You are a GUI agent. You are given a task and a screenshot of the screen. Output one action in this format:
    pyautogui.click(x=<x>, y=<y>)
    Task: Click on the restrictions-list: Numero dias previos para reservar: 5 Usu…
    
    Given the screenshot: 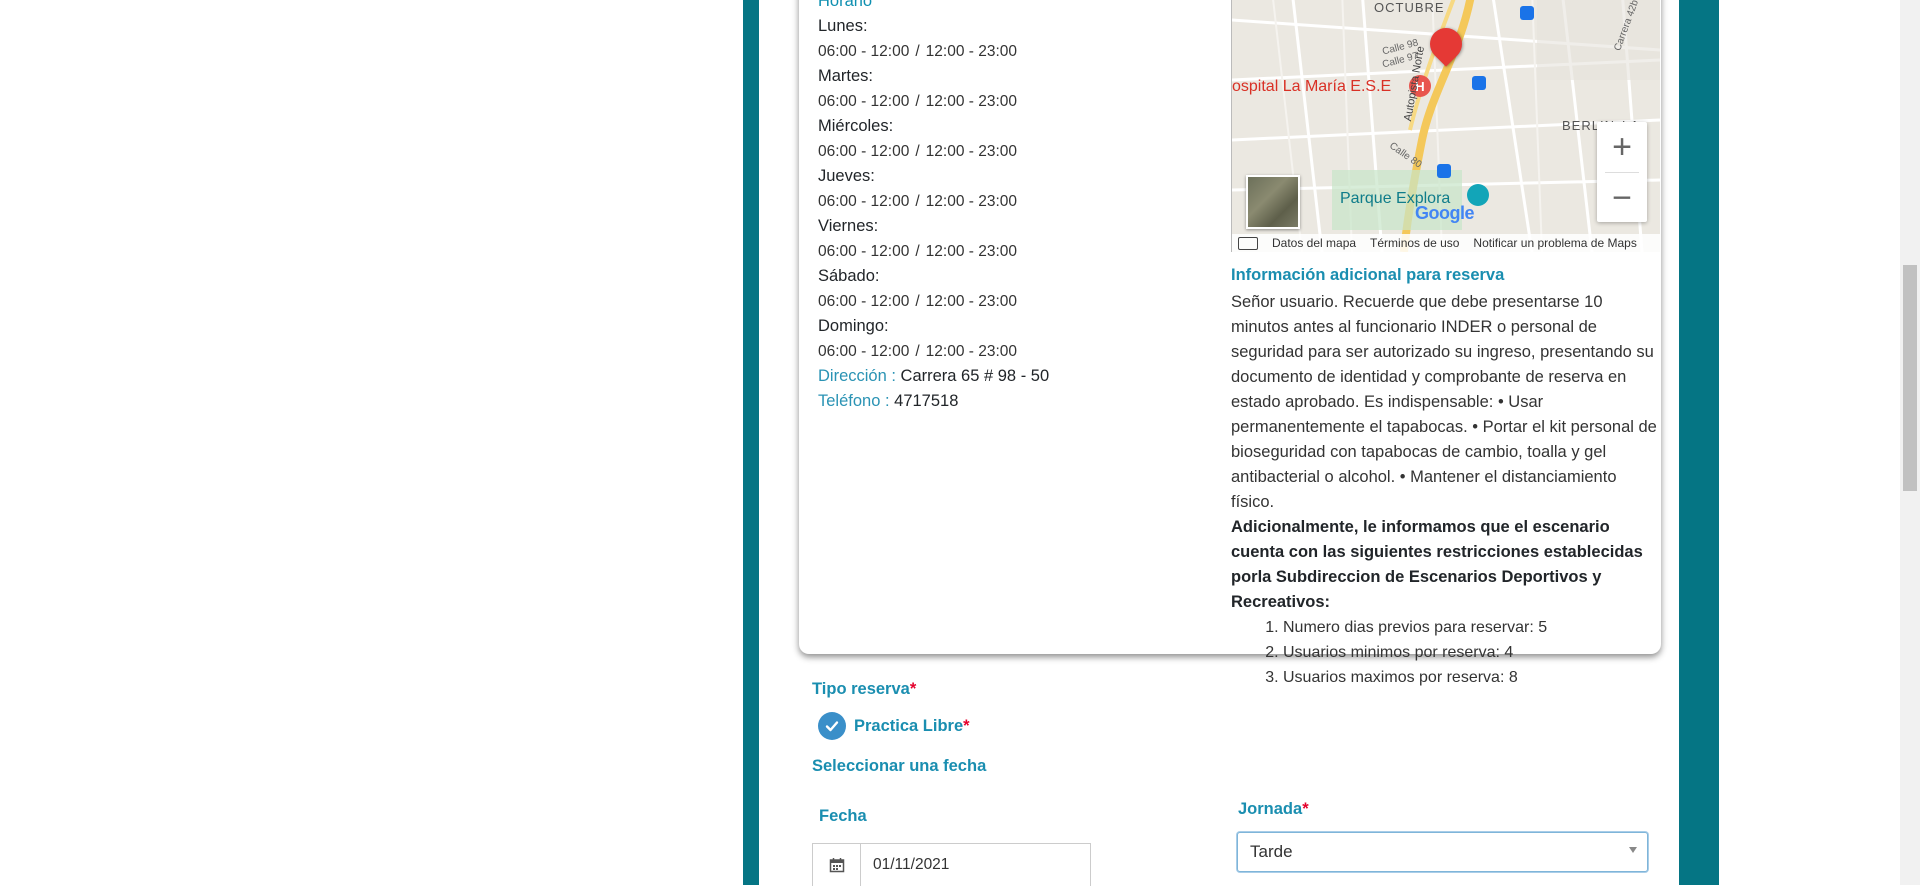 What is the action you would take?
    pyautogui.click(x=1446, y=652)
    